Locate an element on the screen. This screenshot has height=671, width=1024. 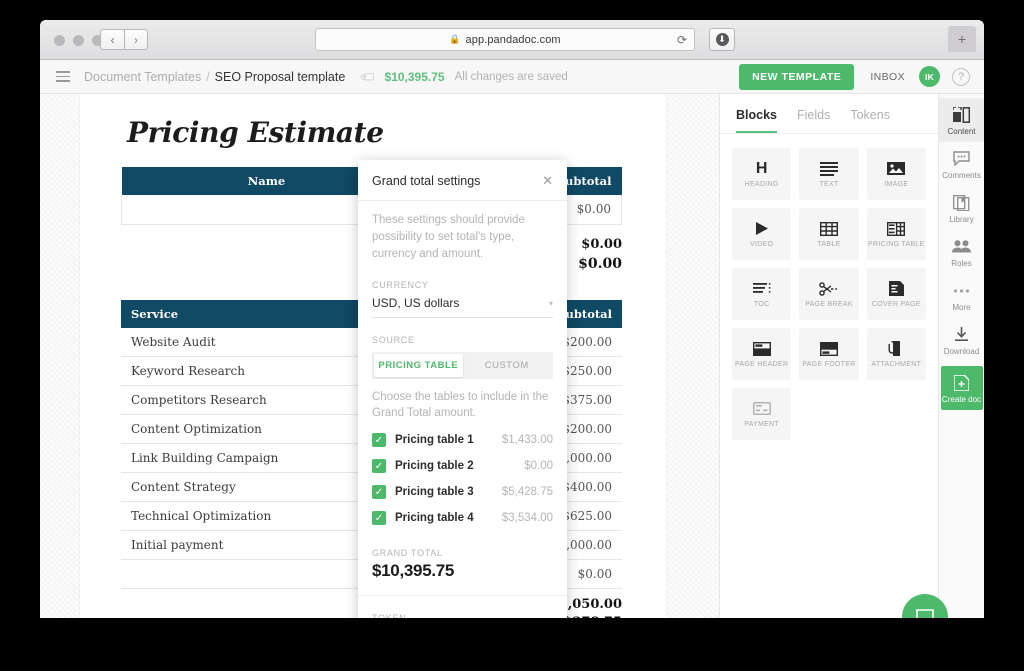
window-controls is located at coordinates (78, 40).